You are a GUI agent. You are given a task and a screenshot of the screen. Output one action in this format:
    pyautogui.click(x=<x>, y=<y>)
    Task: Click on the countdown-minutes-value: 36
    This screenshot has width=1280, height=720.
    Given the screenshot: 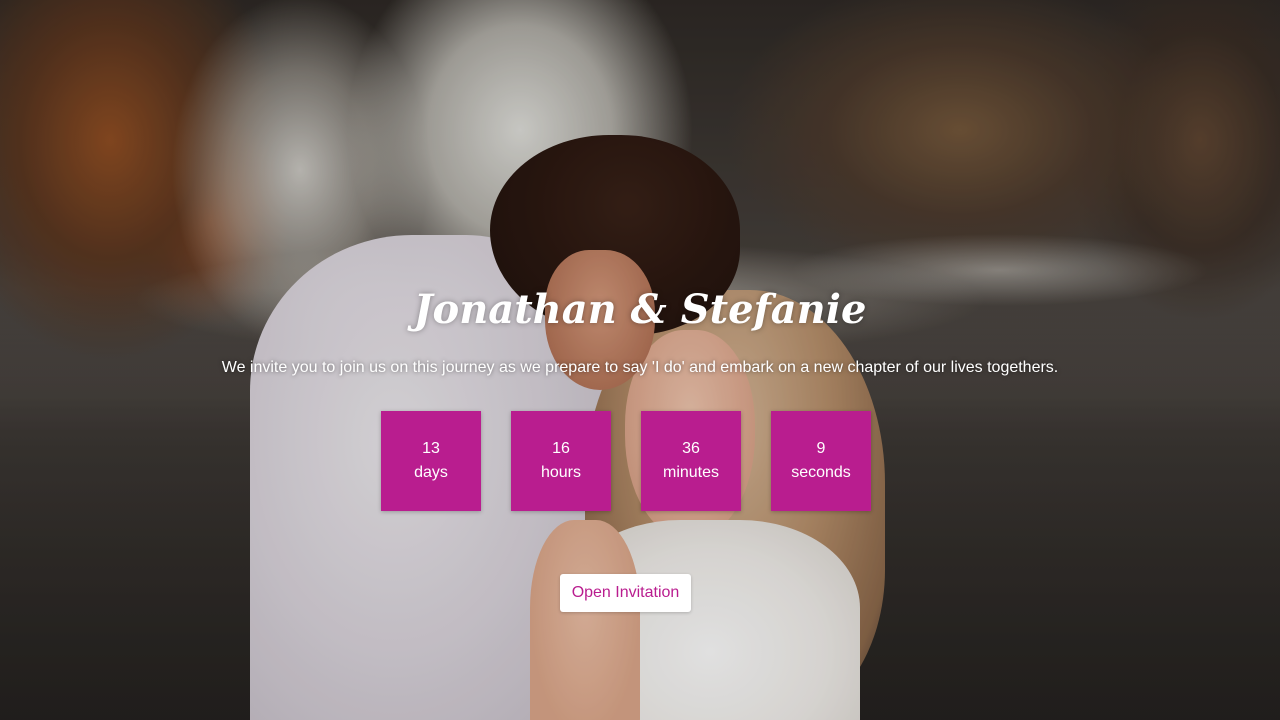 What is the action you would take?
    pyautogui.click(x=691, y=448)
    